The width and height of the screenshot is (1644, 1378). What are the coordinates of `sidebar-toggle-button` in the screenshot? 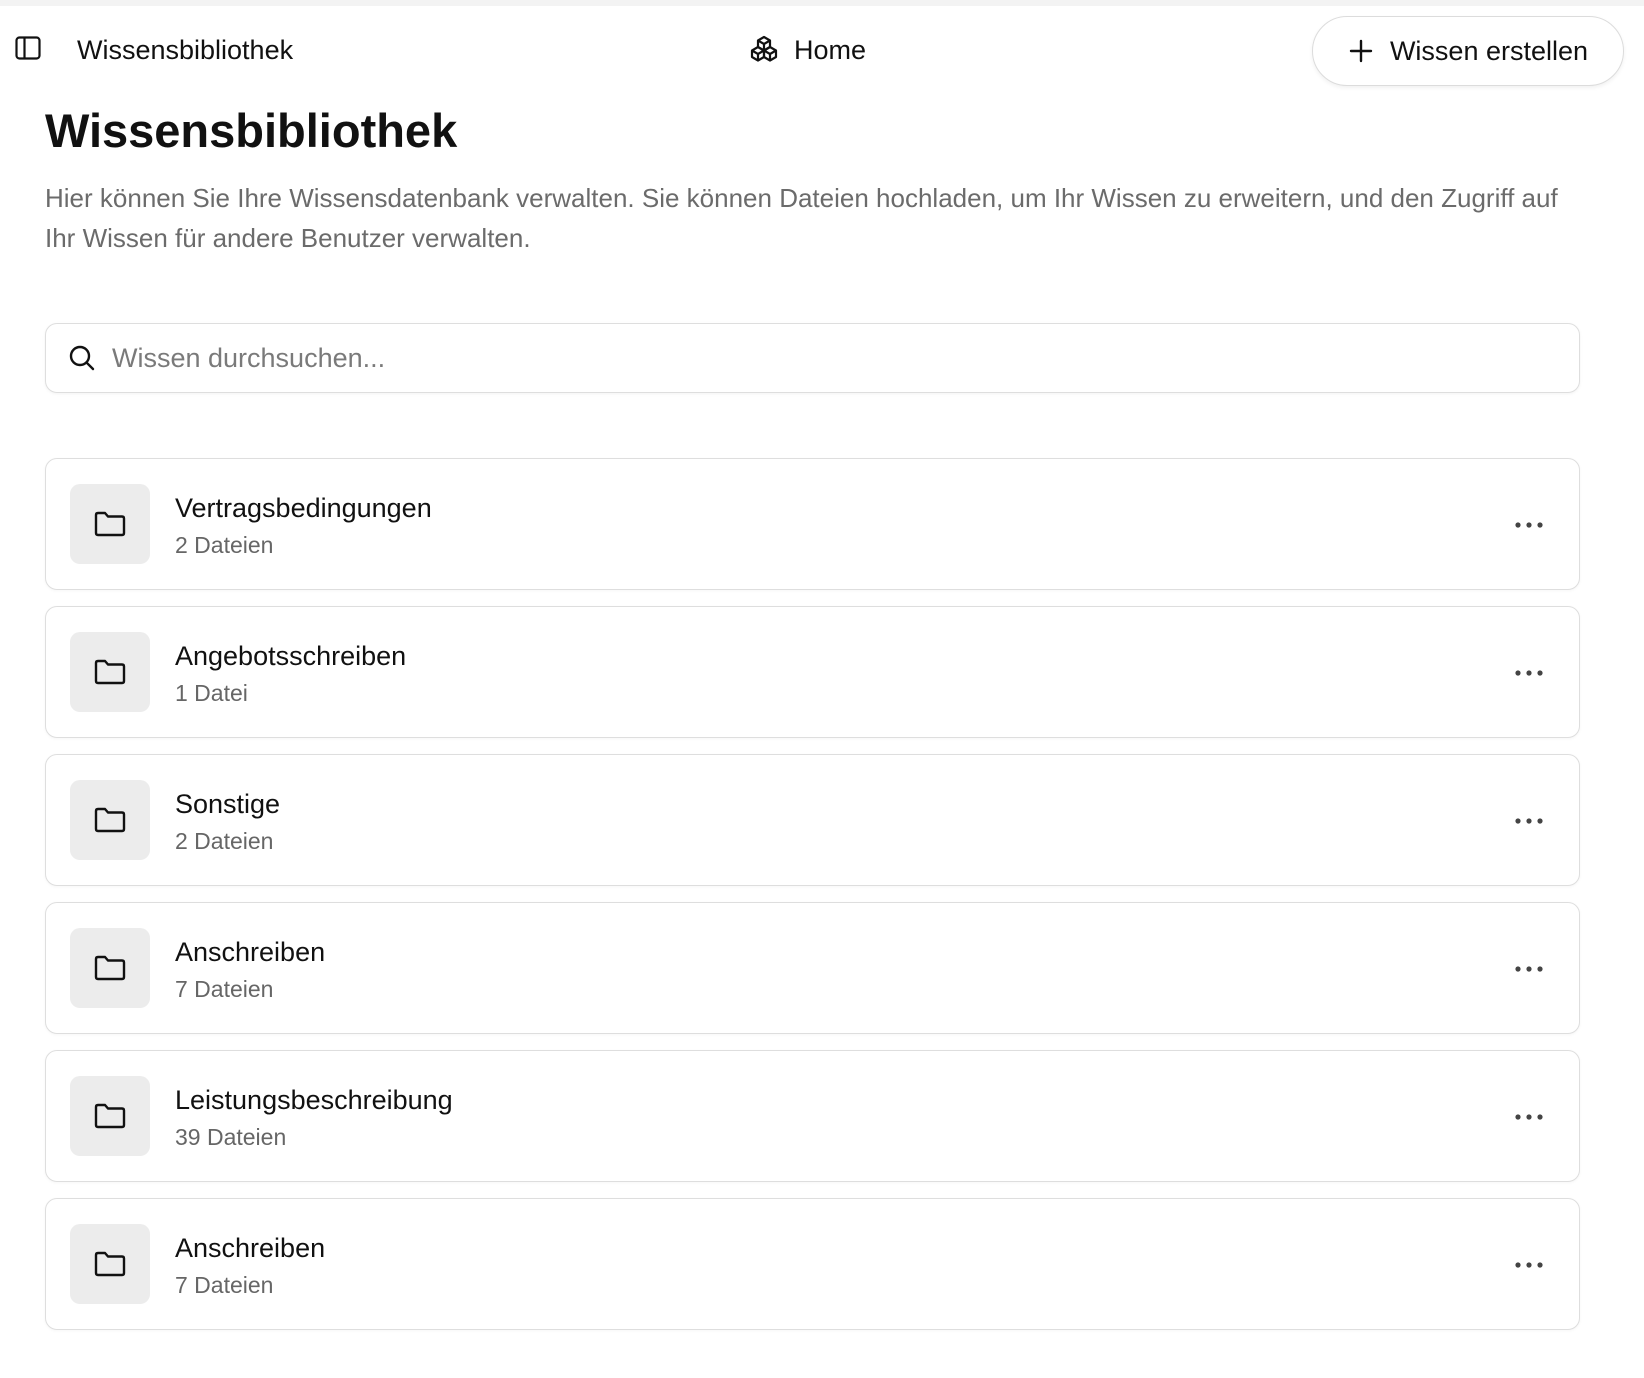 It's located at (28, 48).